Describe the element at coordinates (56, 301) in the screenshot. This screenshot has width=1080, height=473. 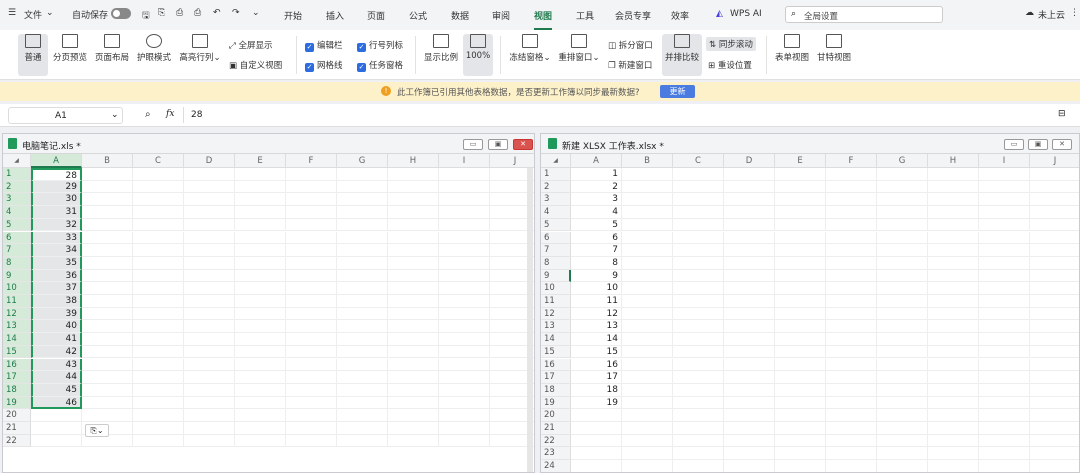
I see `cell: 38` at that location.